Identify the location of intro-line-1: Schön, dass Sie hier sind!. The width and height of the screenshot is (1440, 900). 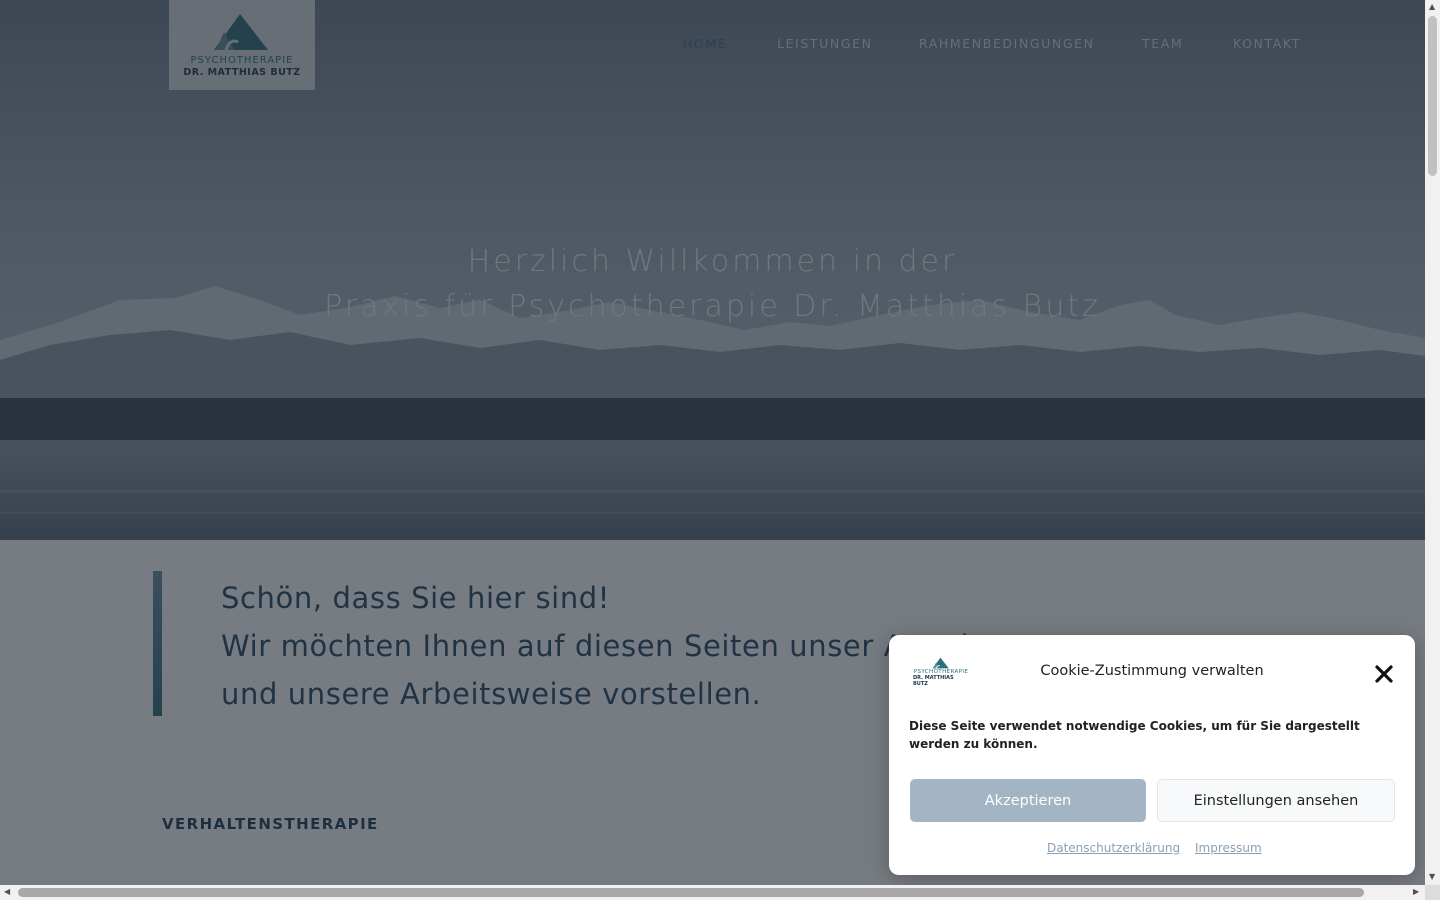
(416, 598).